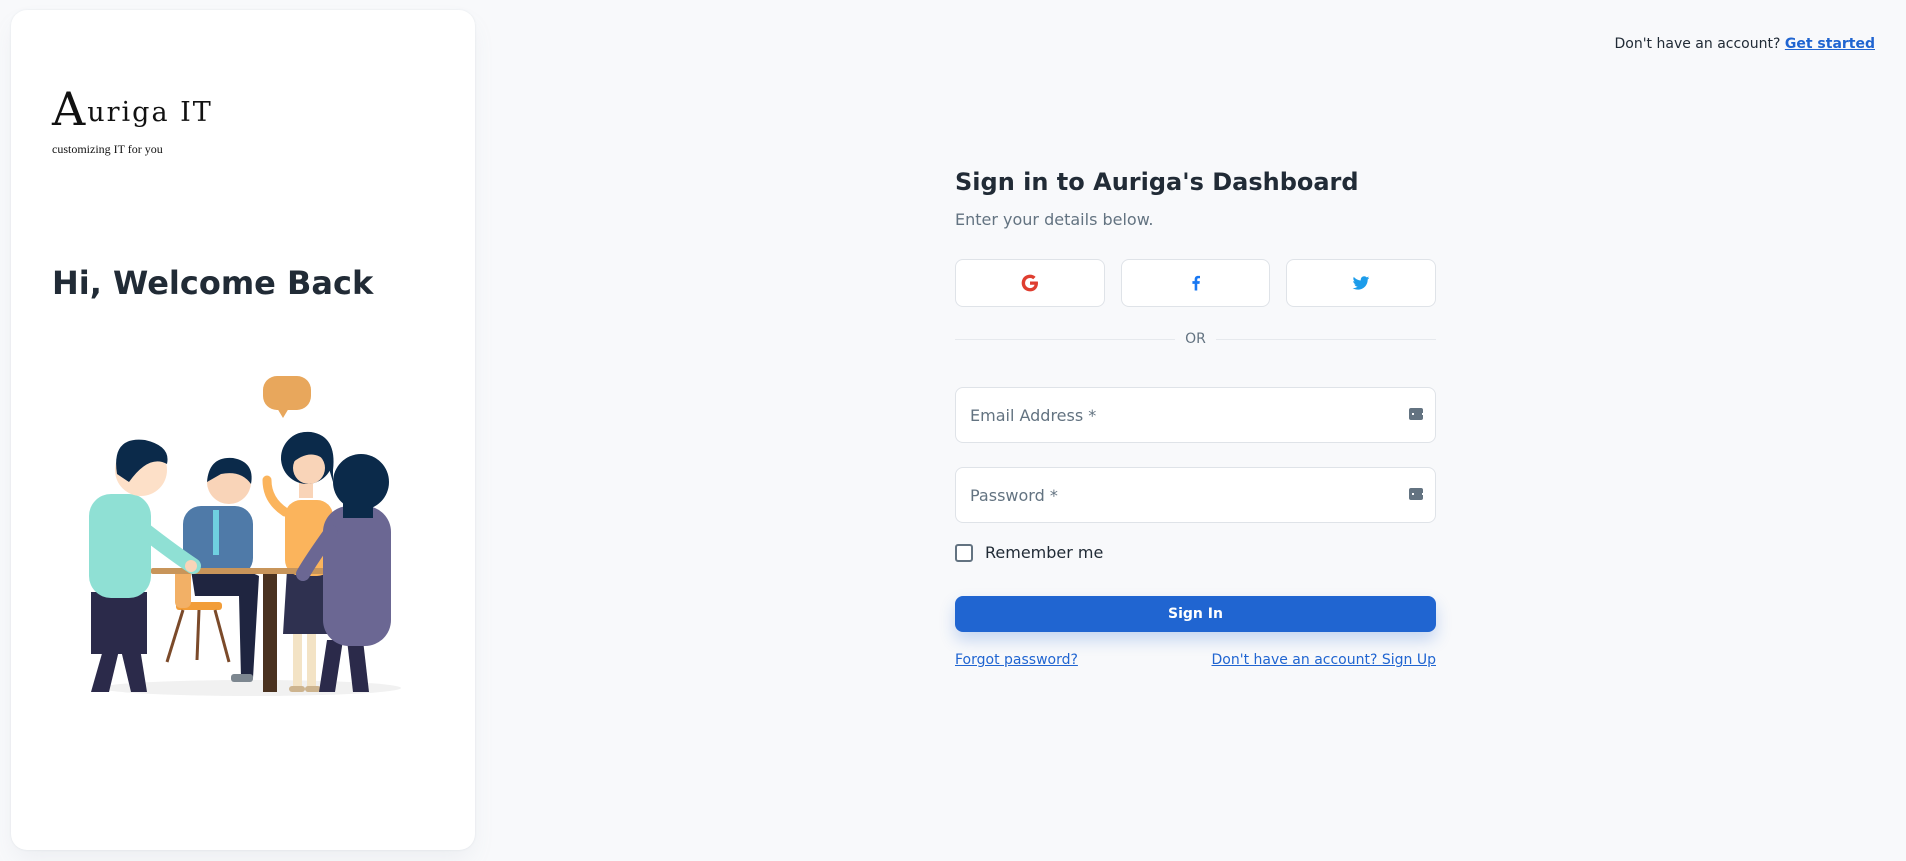 The image size is (1906, 861). I want to click on forgot-password-link: Forgot password?, so click(1016, 660).